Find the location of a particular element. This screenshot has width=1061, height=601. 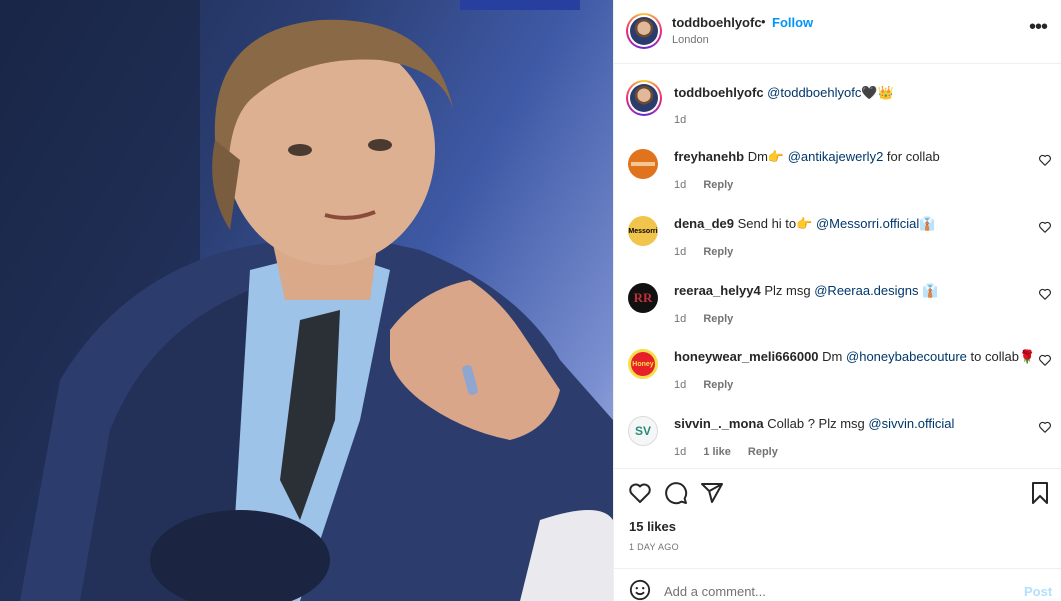

commenter-username: reeraa_helyy4 is located at coordinates (717, 290).